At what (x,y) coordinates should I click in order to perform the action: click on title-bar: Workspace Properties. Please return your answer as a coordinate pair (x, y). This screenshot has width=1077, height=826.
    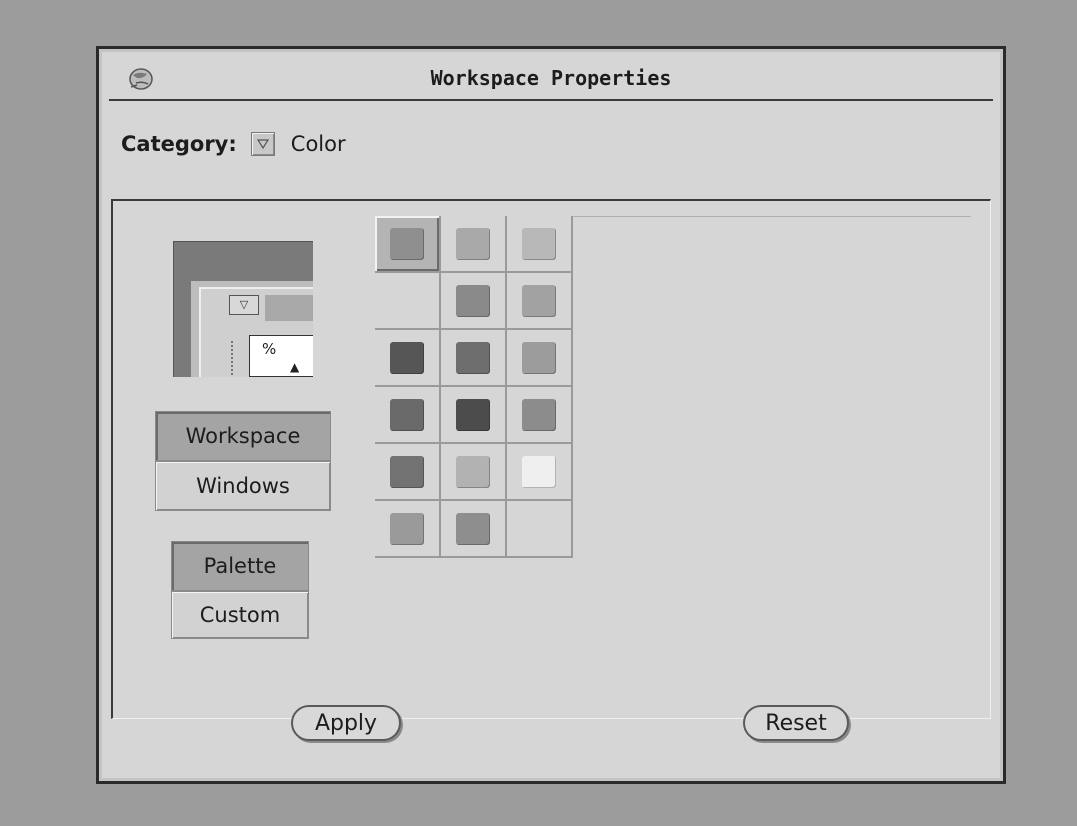
    Looking at the image, I should click on (551, 80).